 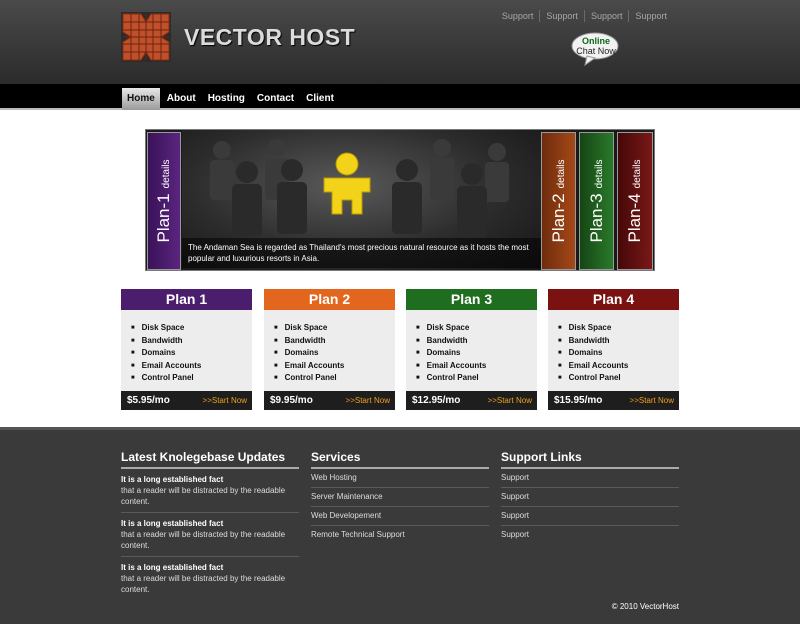 I want to click on support-title: Support Links, so click(x=590, y=459).